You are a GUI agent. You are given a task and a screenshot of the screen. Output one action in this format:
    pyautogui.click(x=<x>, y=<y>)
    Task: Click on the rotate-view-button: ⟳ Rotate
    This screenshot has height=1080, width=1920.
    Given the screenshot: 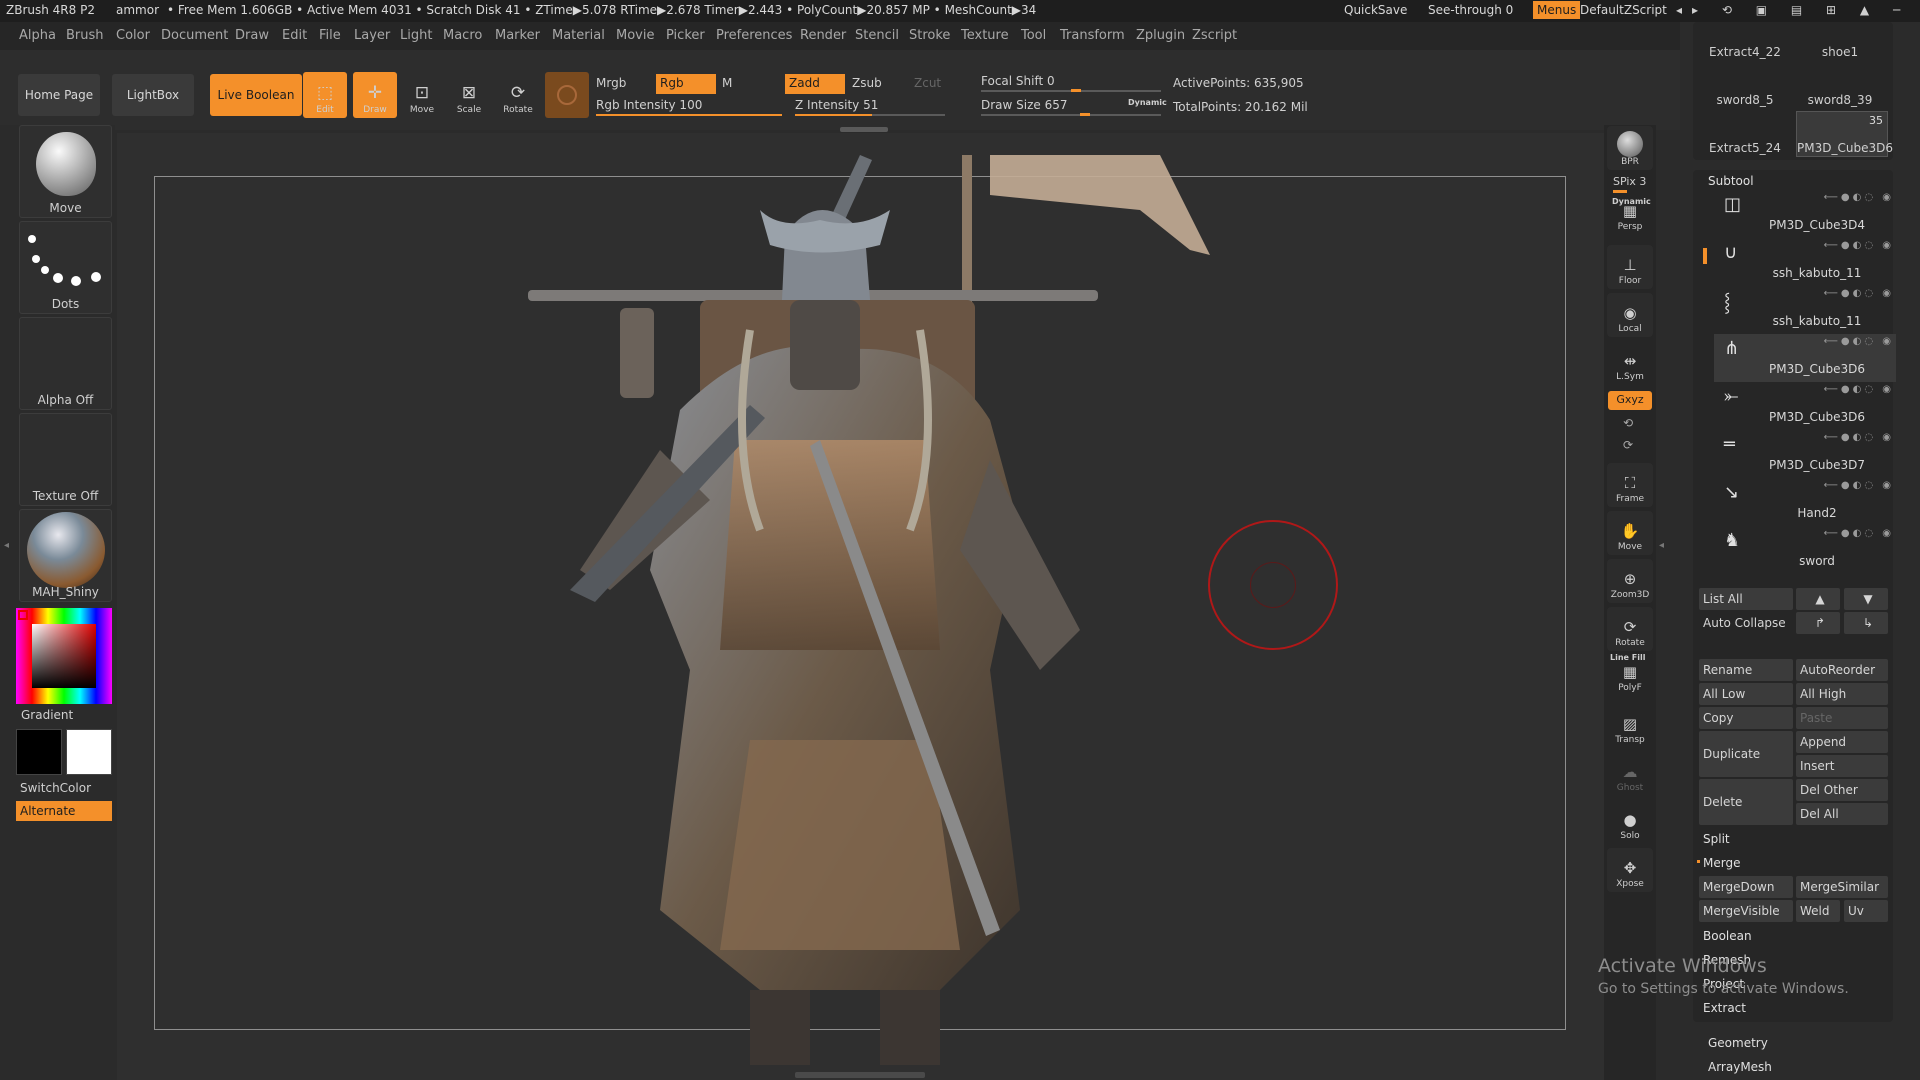 What is the action you would take?
    pyautogui.click(x=1630, y=629)
    